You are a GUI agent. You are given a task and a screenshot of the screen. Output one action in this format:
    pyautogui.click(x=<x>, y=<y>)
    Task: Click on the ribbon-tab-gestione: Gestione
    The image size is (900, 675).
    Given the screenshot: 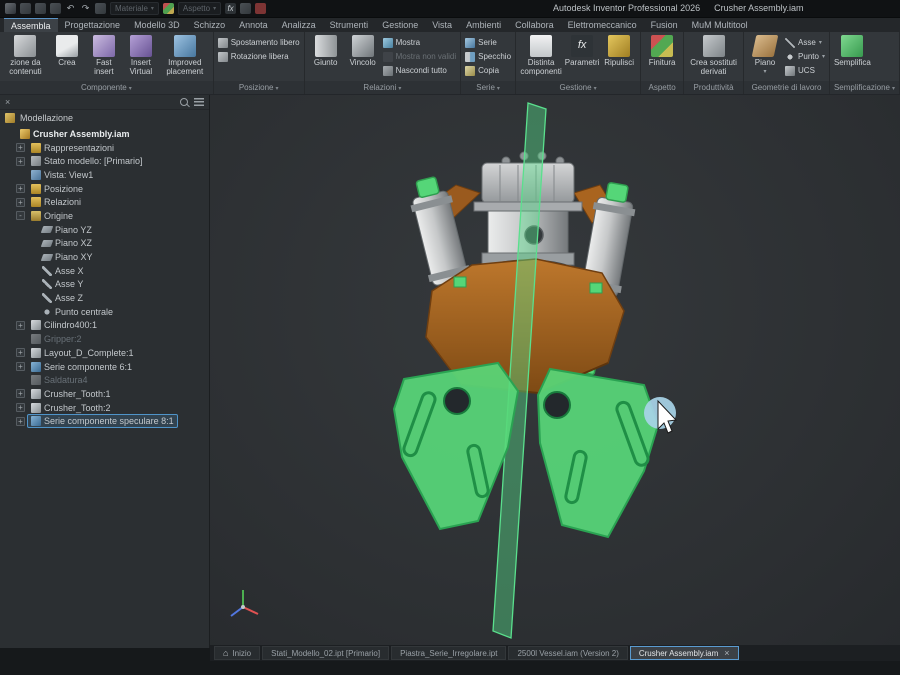 What is the action you would take?
    pyautogui.click(x=400, y=25)
    